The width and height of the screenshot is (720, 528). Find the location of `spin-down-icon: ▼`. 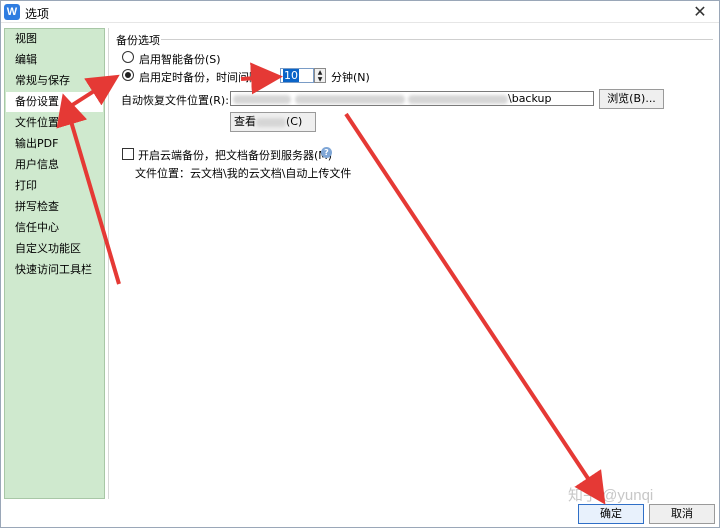

spin-down-icon: ▼ is located at coordinates (320, 79).